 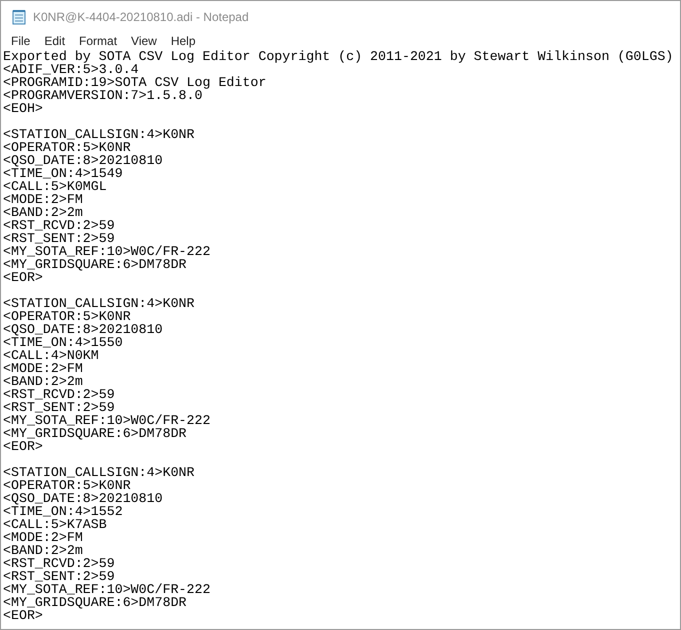 What do you see at coordinates (54, 41) in the screenshot?
I see `menu-item: Edit` at bounding box center [54, 41].